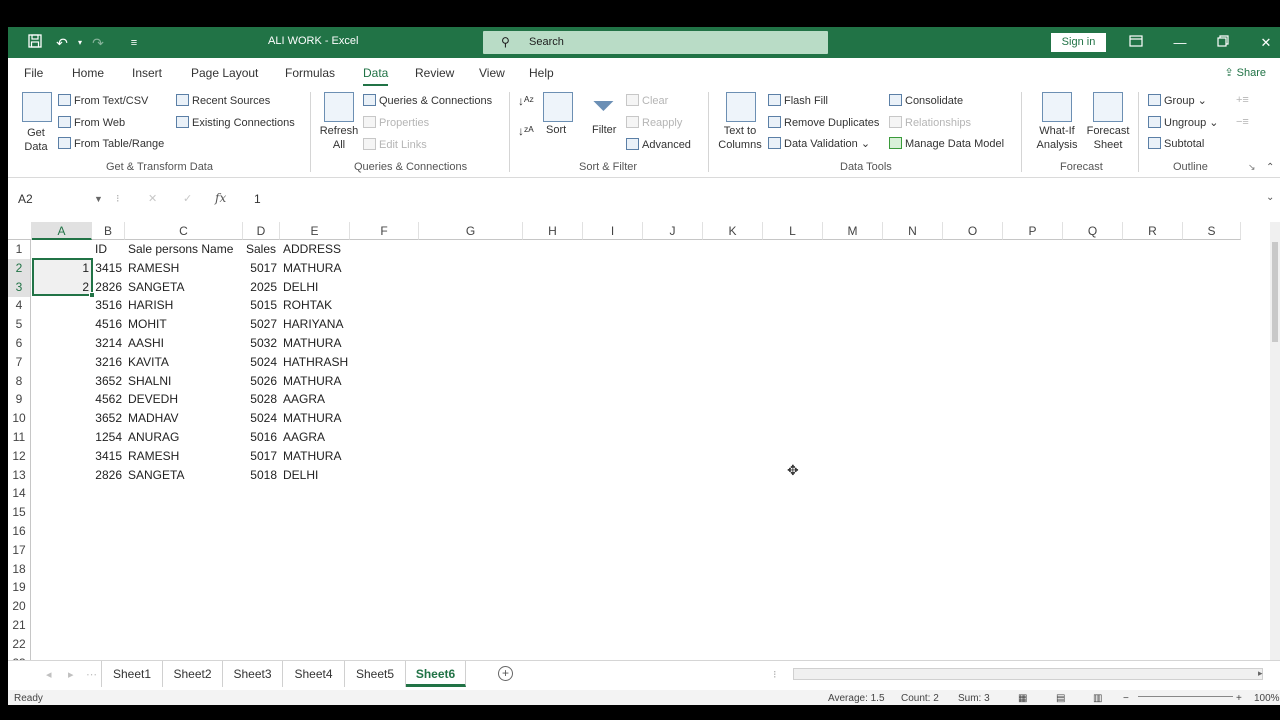  Describe the element at coordinates (304, 399) in the screenshot. I see `cell-address: AAGRA` at that location.